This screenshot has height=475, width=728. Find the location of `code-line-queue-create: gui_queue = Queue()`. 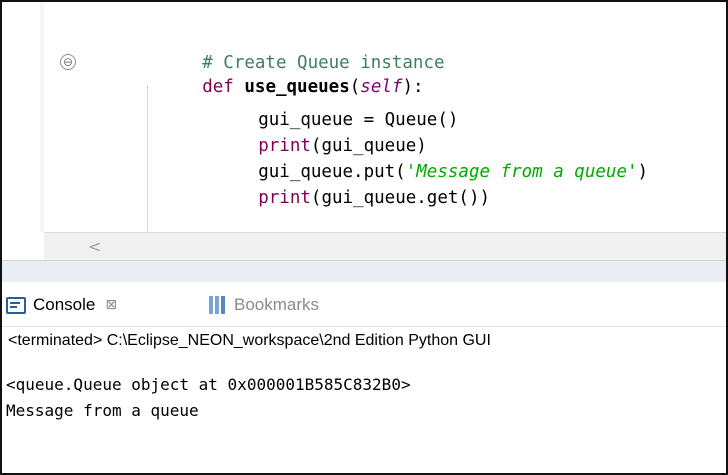

code-line-queue-create: gui_queue = Queue() is located at coordinates (326, 105).